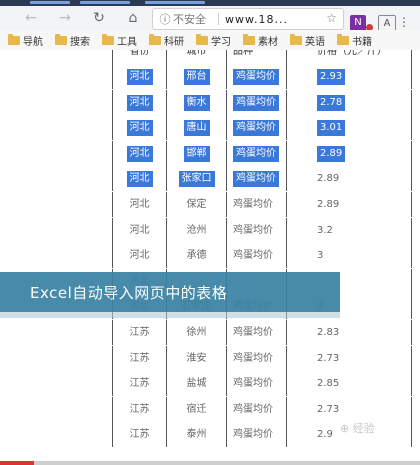 The image size is (420, 465). I want to click on table-row: 河北 唐山 鸡蛋均价 3.01, so click(262, 128).